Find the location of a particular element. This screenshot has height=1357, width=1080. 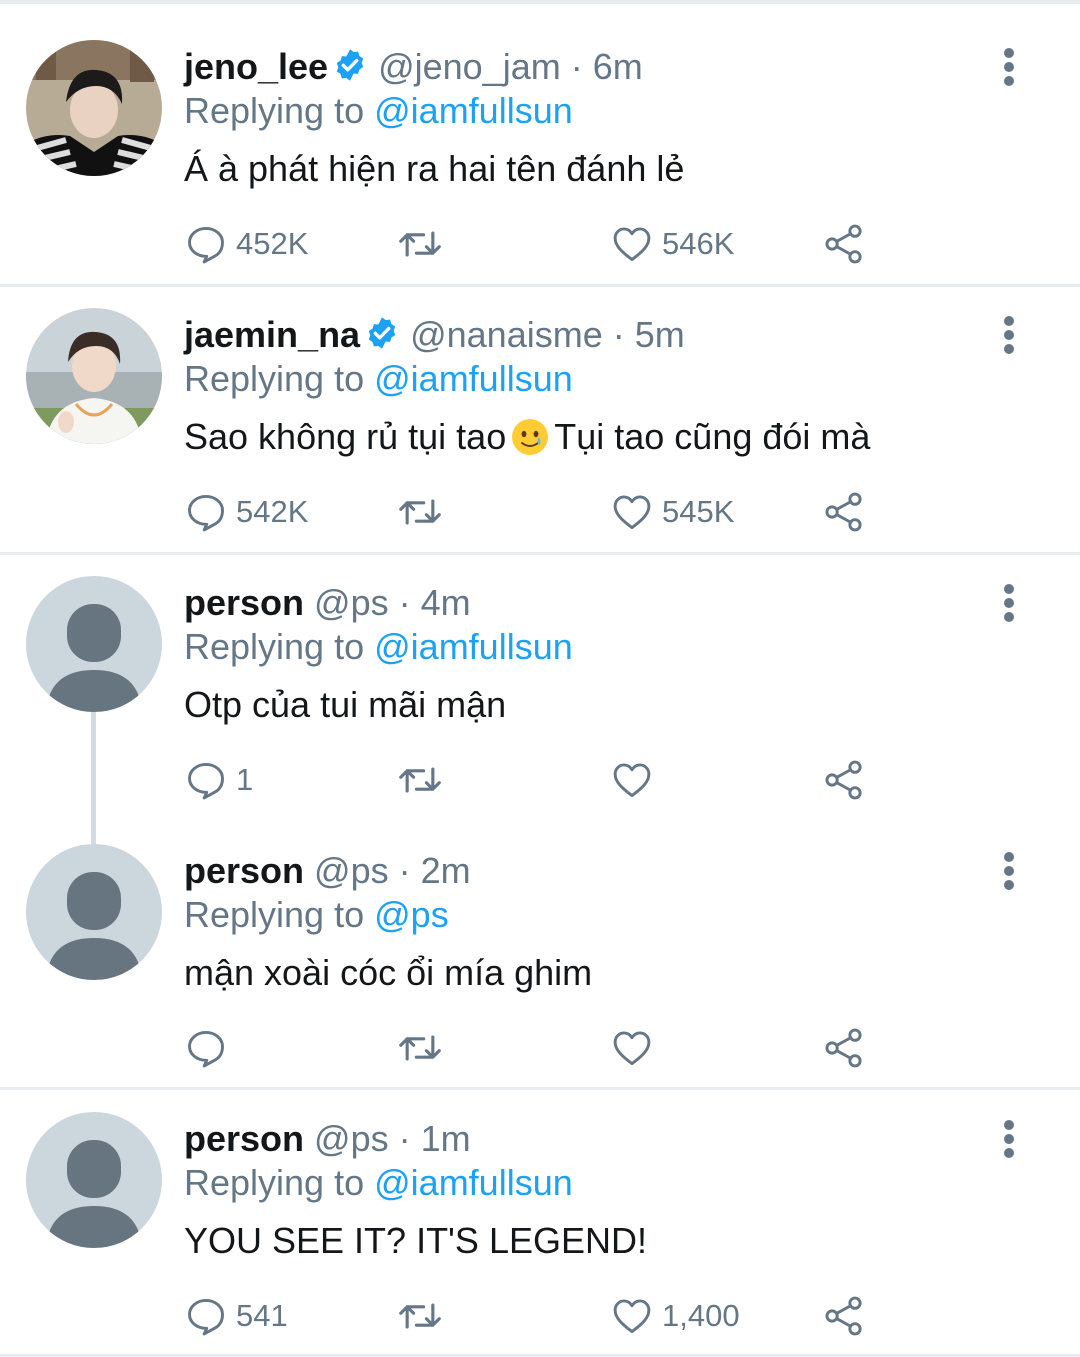

like-button: 546K is located at coordinates (672, 244).